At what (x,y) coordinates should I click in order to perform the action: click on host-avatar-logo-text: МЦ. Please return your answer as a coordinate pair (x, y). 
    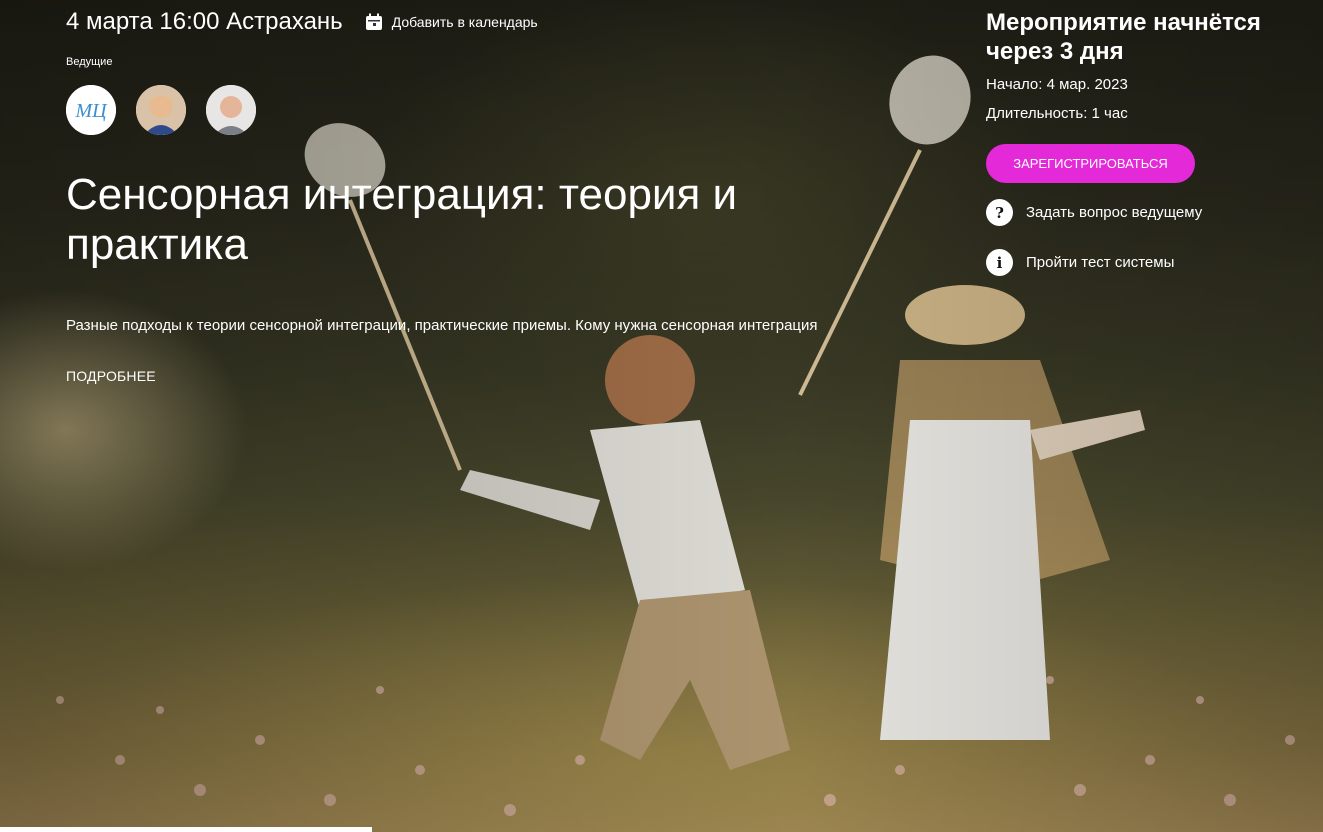
    Looking at the image, I should click on (91, 111).